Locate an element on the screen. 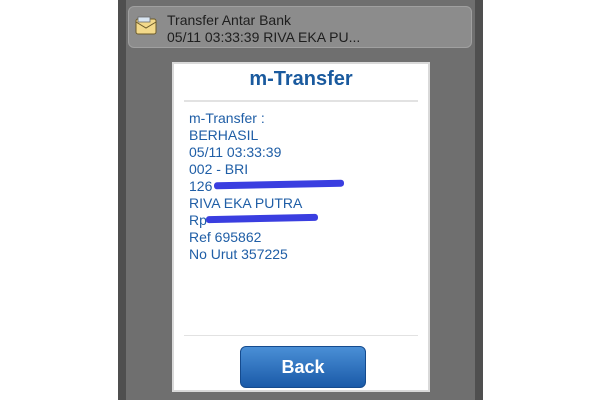 The image size is (600, 400). detail-line-datetime: 05/11 03:33:39 is located at coordinates (235, 152).